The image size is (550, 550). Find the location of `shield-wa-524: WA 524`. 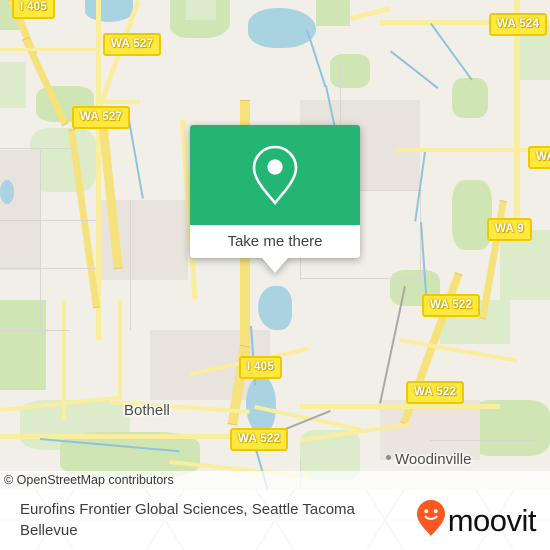

shield-wa-524: WA 524 is located at coordinates (518, 24).